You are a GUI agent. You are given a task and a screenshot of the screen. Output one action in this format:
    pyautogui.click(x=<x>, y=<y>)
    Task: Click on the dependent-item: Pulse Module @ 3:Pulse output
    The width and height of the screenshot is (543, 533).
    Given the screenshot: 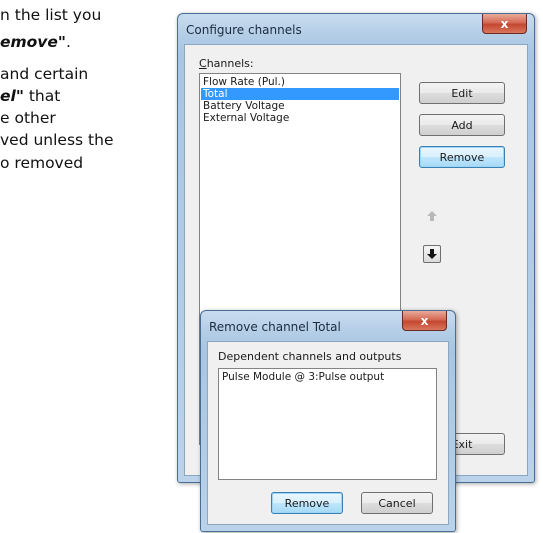 What is the action you would take?
    pyautogui.click(x=327, y=377)
    